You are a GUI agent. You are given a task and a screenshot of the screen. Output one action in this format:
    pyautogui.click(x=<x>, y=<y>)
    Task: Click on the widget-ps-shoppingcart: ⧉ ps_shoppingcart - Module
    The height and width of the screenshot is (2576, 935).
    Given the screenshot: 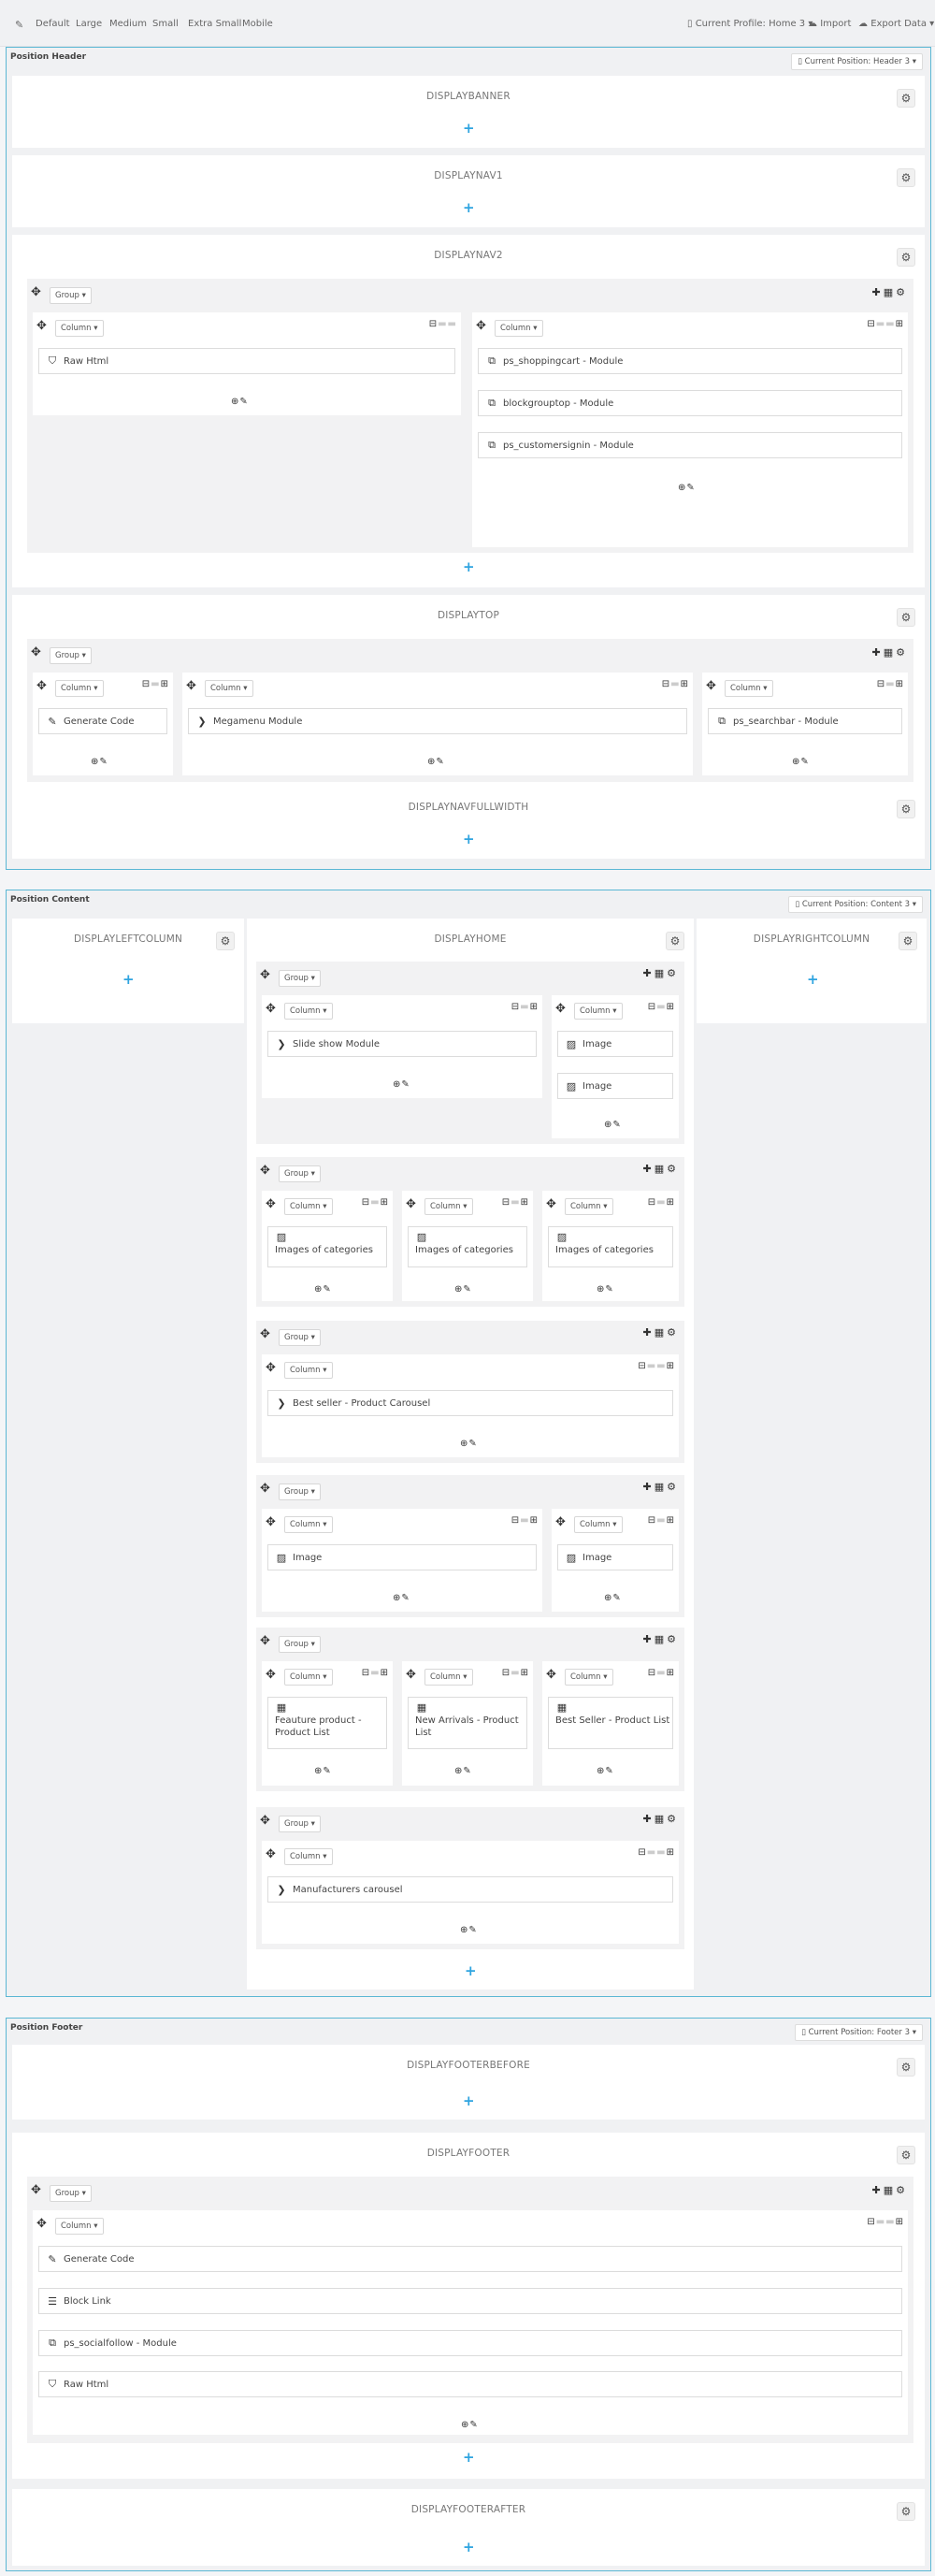 What is the action you would take?
    pyautogui.click(x=690, y=361)
    